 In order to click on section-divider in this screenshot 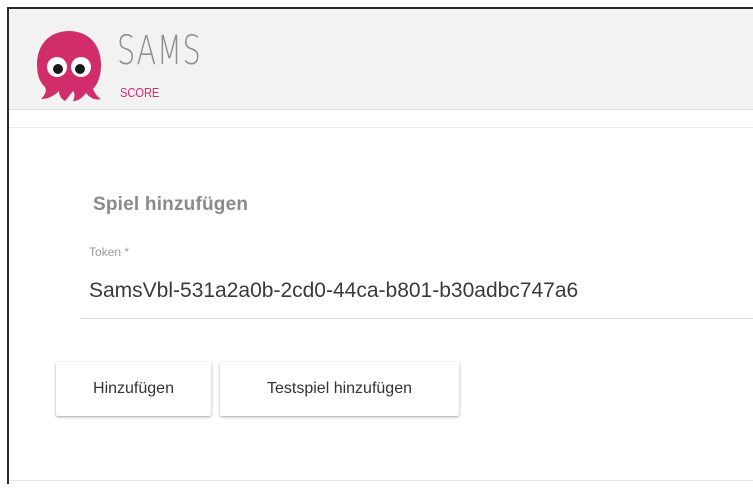, I will do `click(381, 127)`.